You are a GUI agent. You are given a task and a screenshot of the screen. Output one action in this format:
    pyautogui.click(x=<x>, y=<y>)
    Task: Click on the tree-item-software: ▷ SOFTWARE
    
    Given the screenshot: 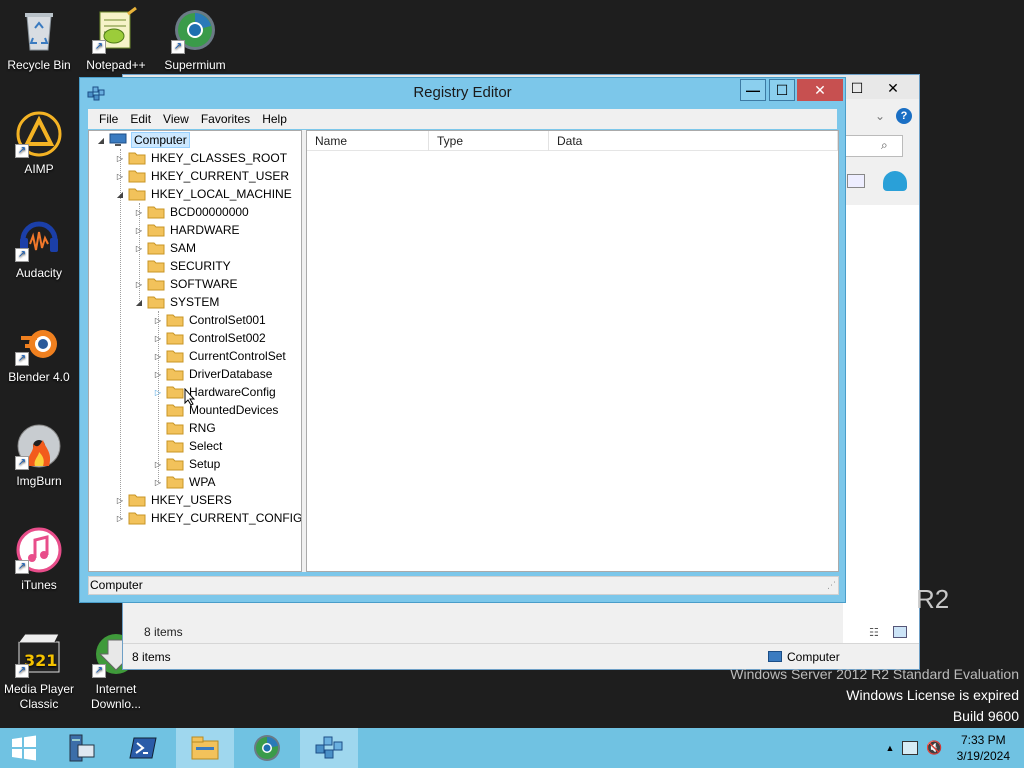 What is the action you would take?
    pyautogui.click(x=186, y=284)
    